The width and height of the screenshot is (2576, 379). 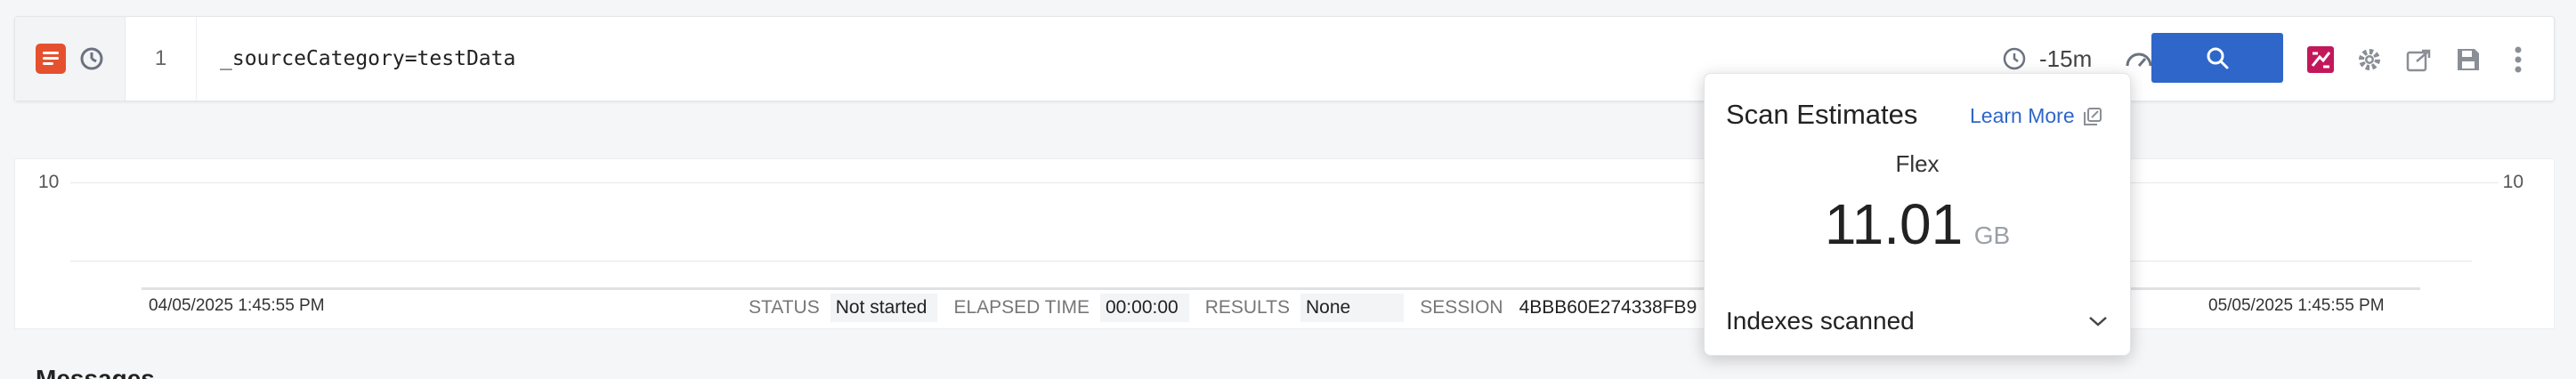 I want to click on more-options-button, so click(x=2518, y=60).